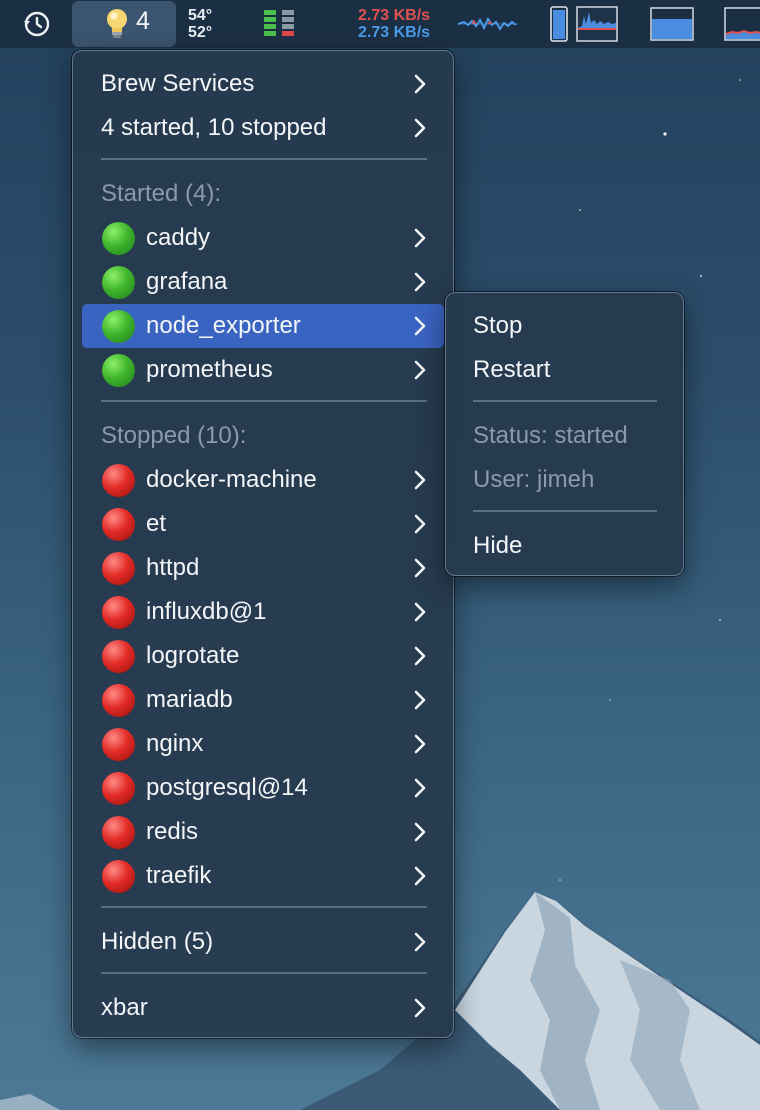 The height and width of the screenshot is (1110, 760). I want to click on section-header-label: Stopped (10):, so click(174, 435).